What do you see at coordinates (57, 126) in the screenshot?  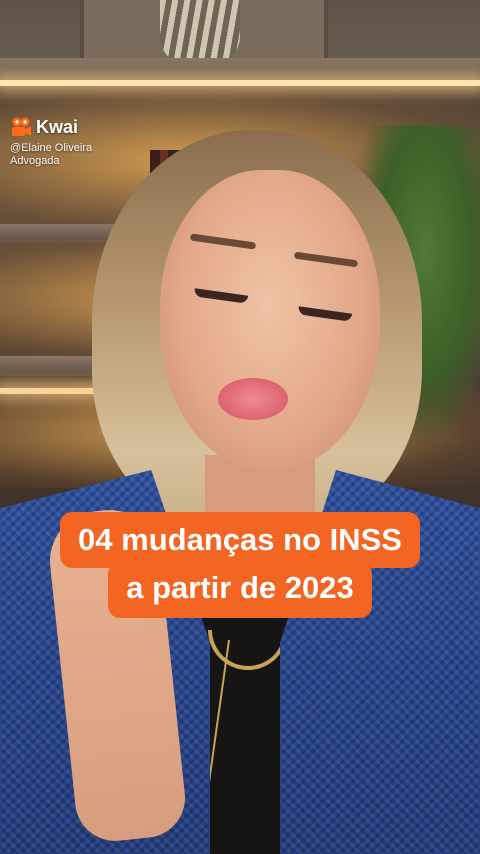 I see `kwai-app-name: Kwai` at bounding box center [57, 126].